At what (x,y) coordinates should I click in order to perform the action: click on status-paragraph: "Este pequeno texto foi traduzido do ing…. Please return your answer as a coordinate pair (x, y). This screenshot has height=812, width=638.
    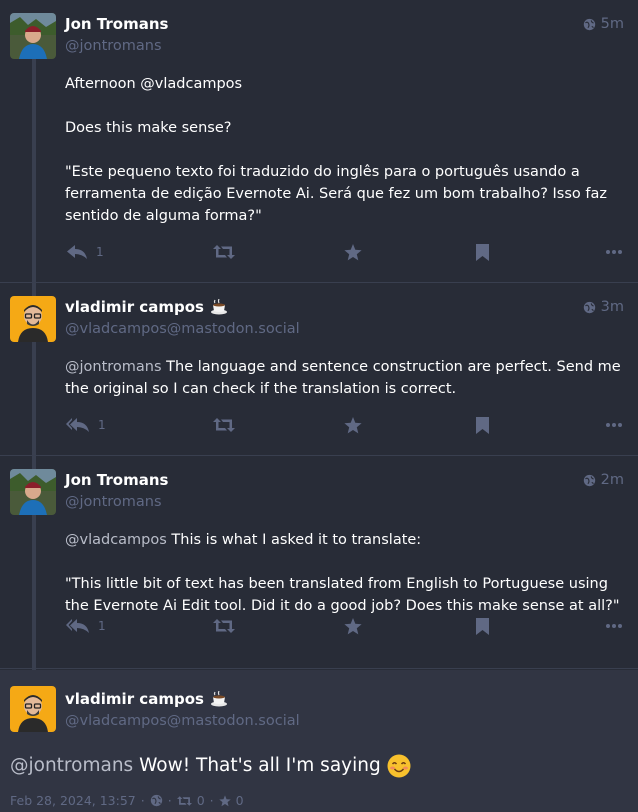
    Looking at the image, I should click on (336, 194).